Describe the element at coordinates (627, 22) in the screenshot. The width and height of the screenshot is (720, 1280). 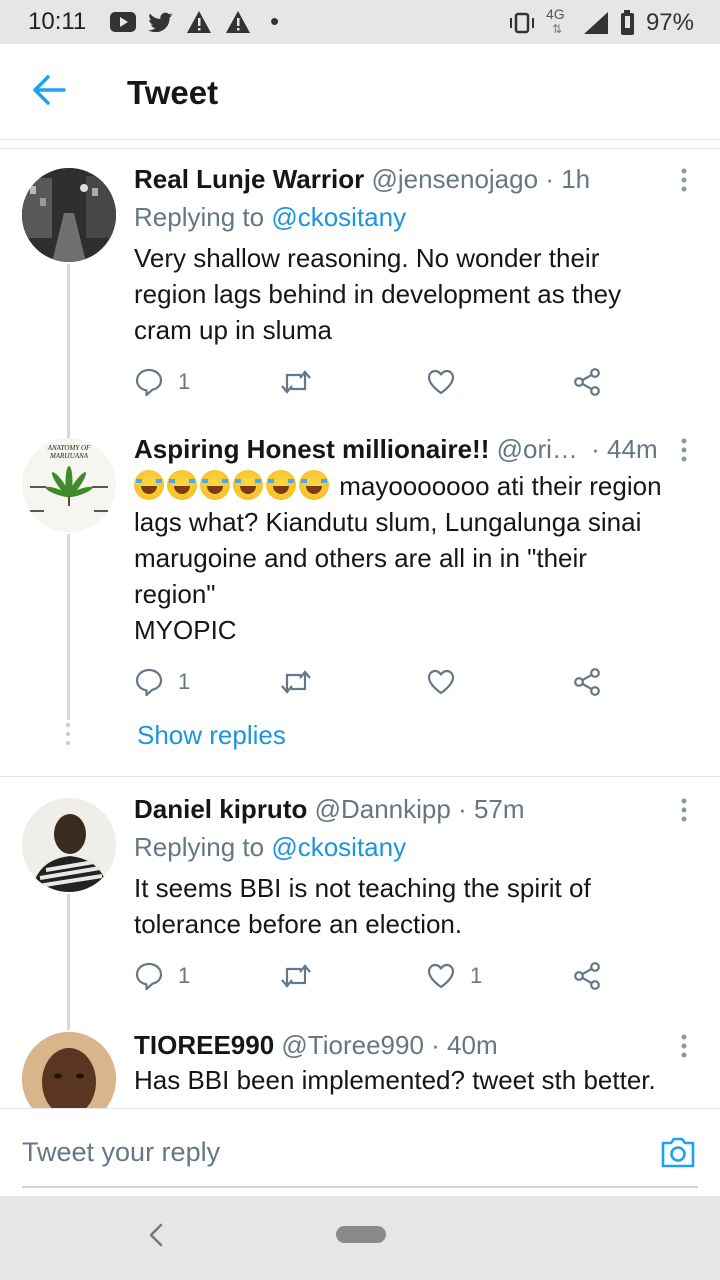
I see `battery-icon` at that location.